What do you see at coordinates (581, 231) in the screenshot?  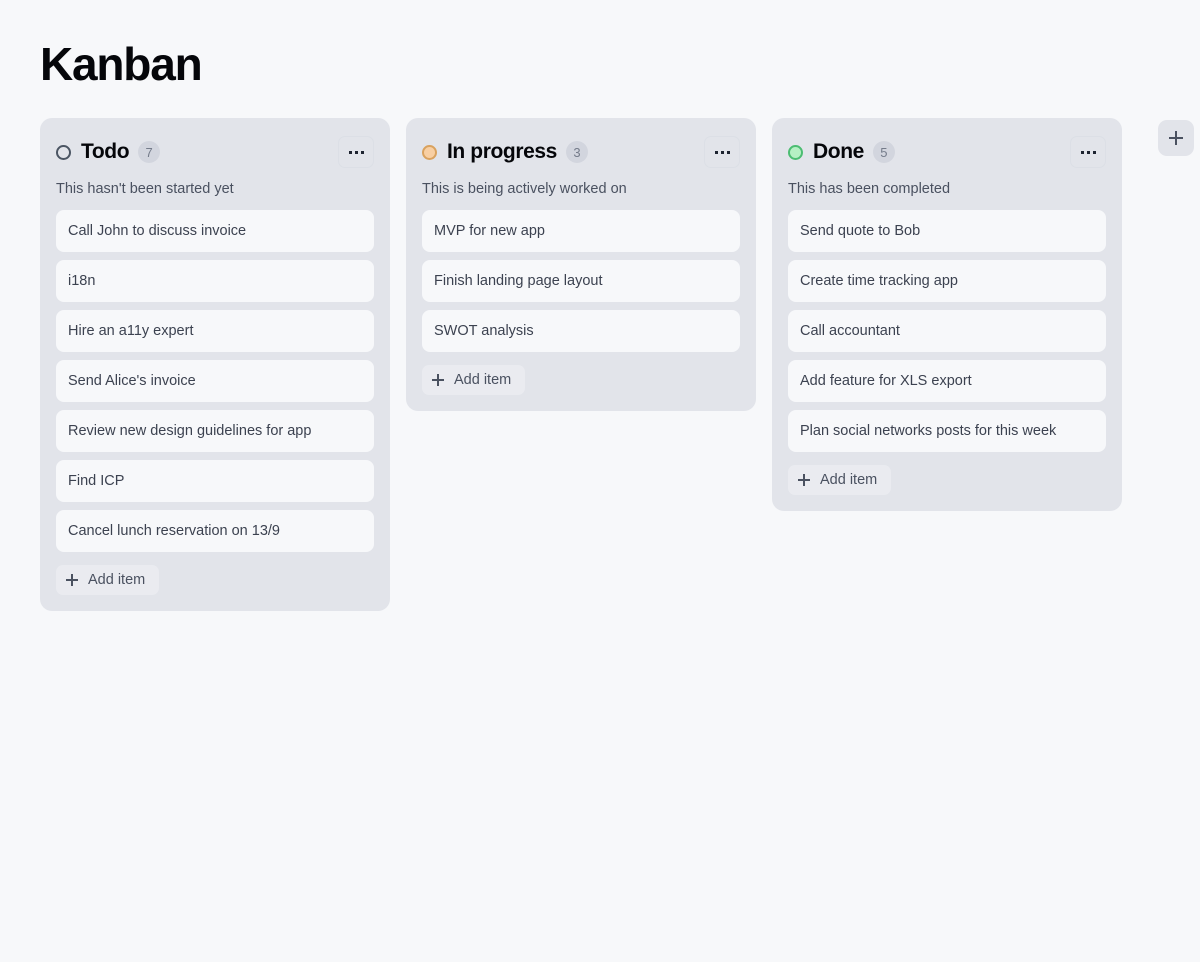 I see `kanban-card: MVP for new app` at bounding box center [581, 231].